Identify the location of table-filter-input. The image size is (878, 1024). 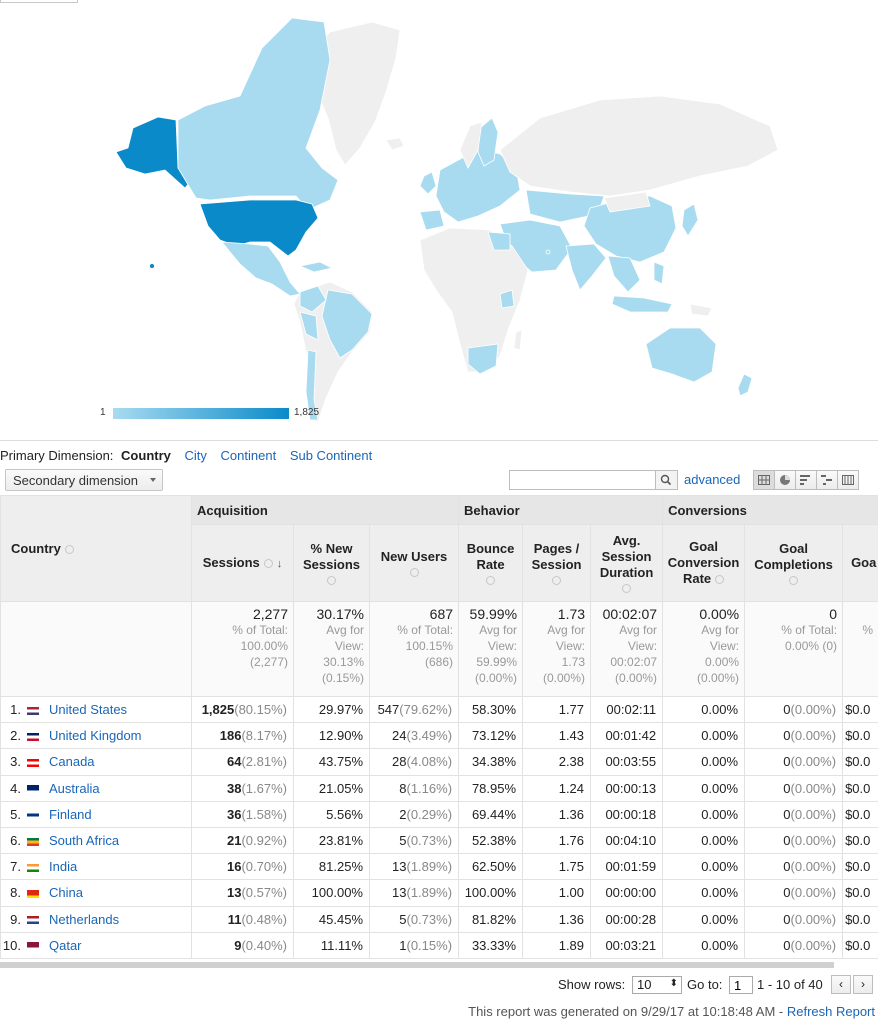
(582, 480).